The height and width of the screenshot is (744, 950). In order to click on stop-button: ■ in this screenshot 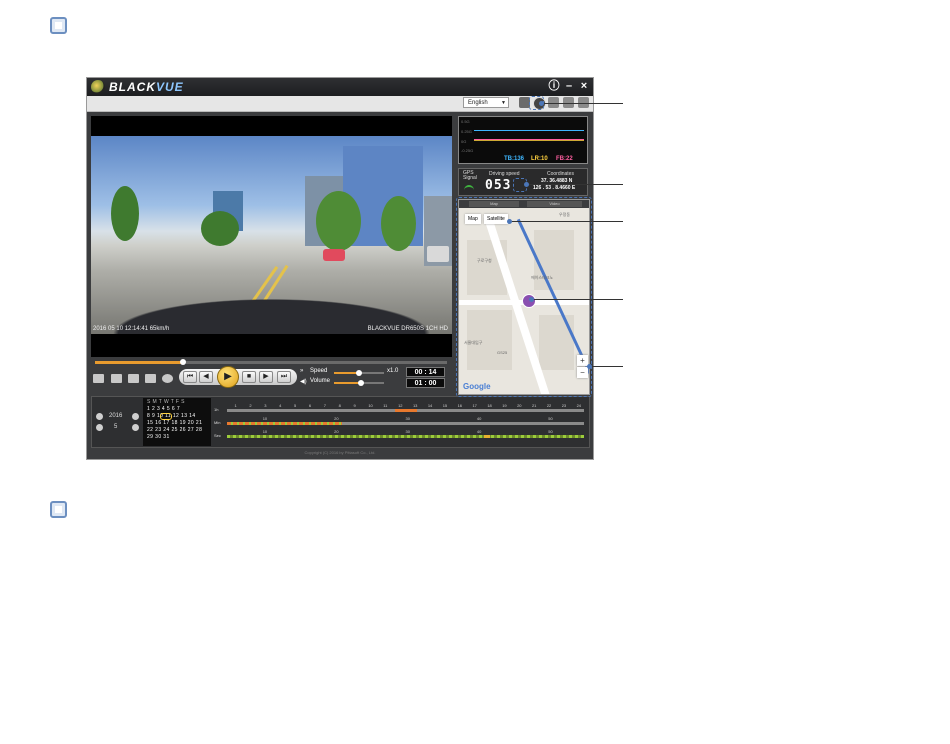, I will do `click(249, 377)`.